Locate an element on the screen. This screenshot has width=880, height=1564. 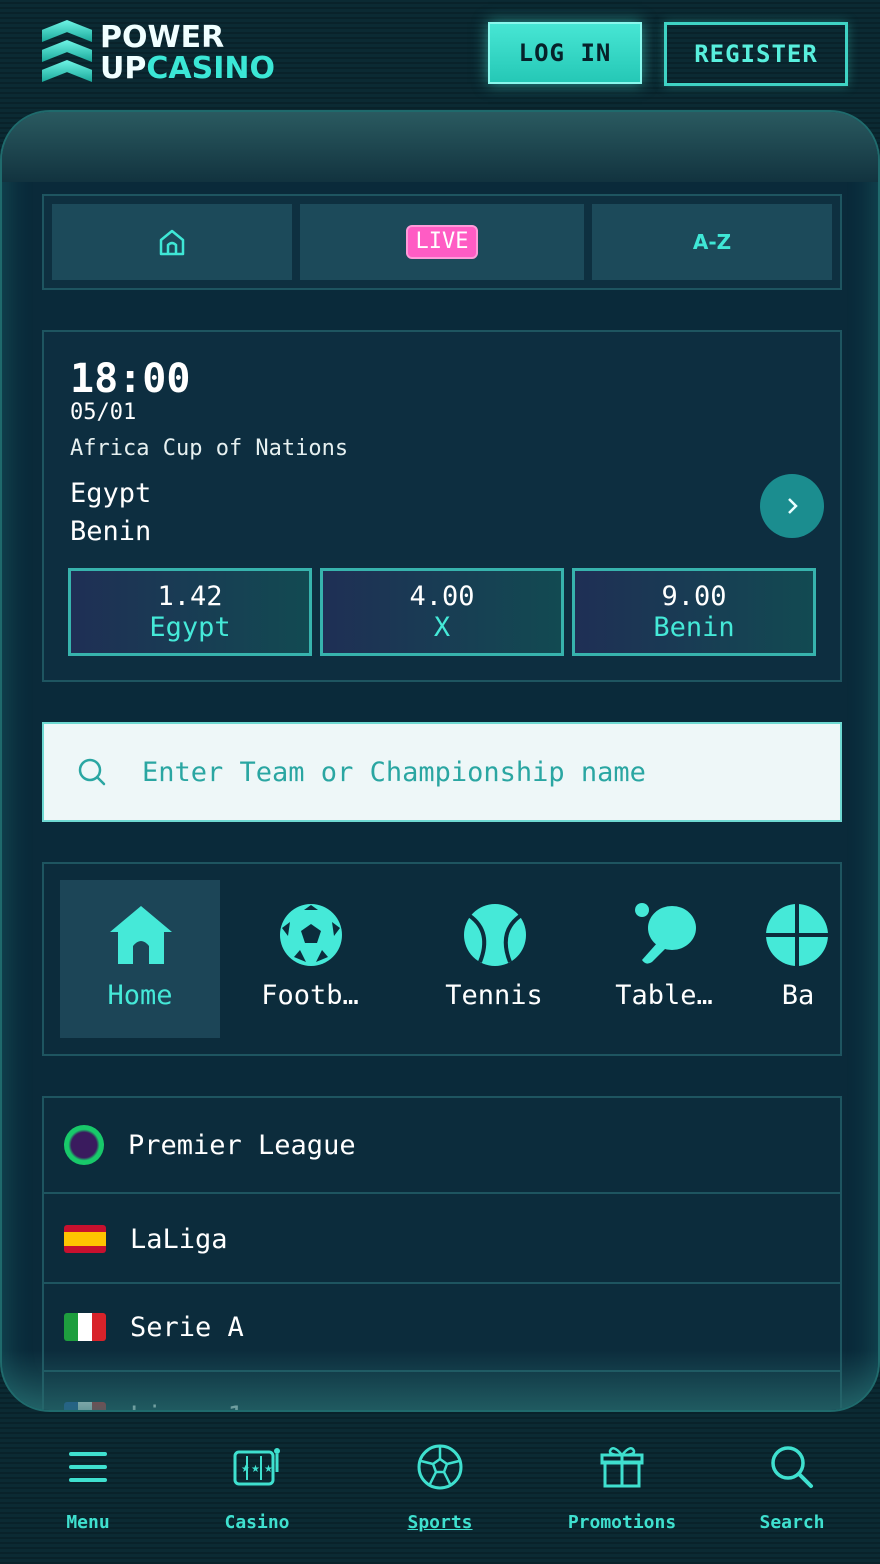
odds-outcome: X is located at coordinates (442, 627).